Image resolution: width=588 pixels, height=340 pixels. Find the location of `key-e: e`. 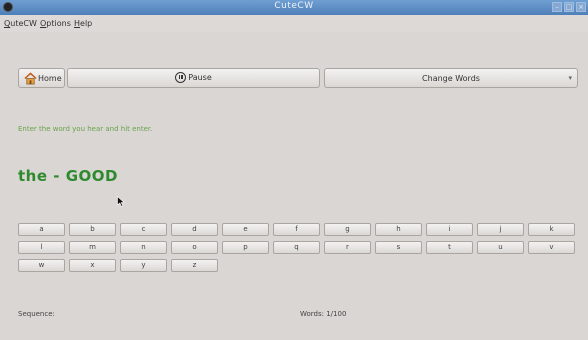

key-e: e is located at coordinates (245, 229).